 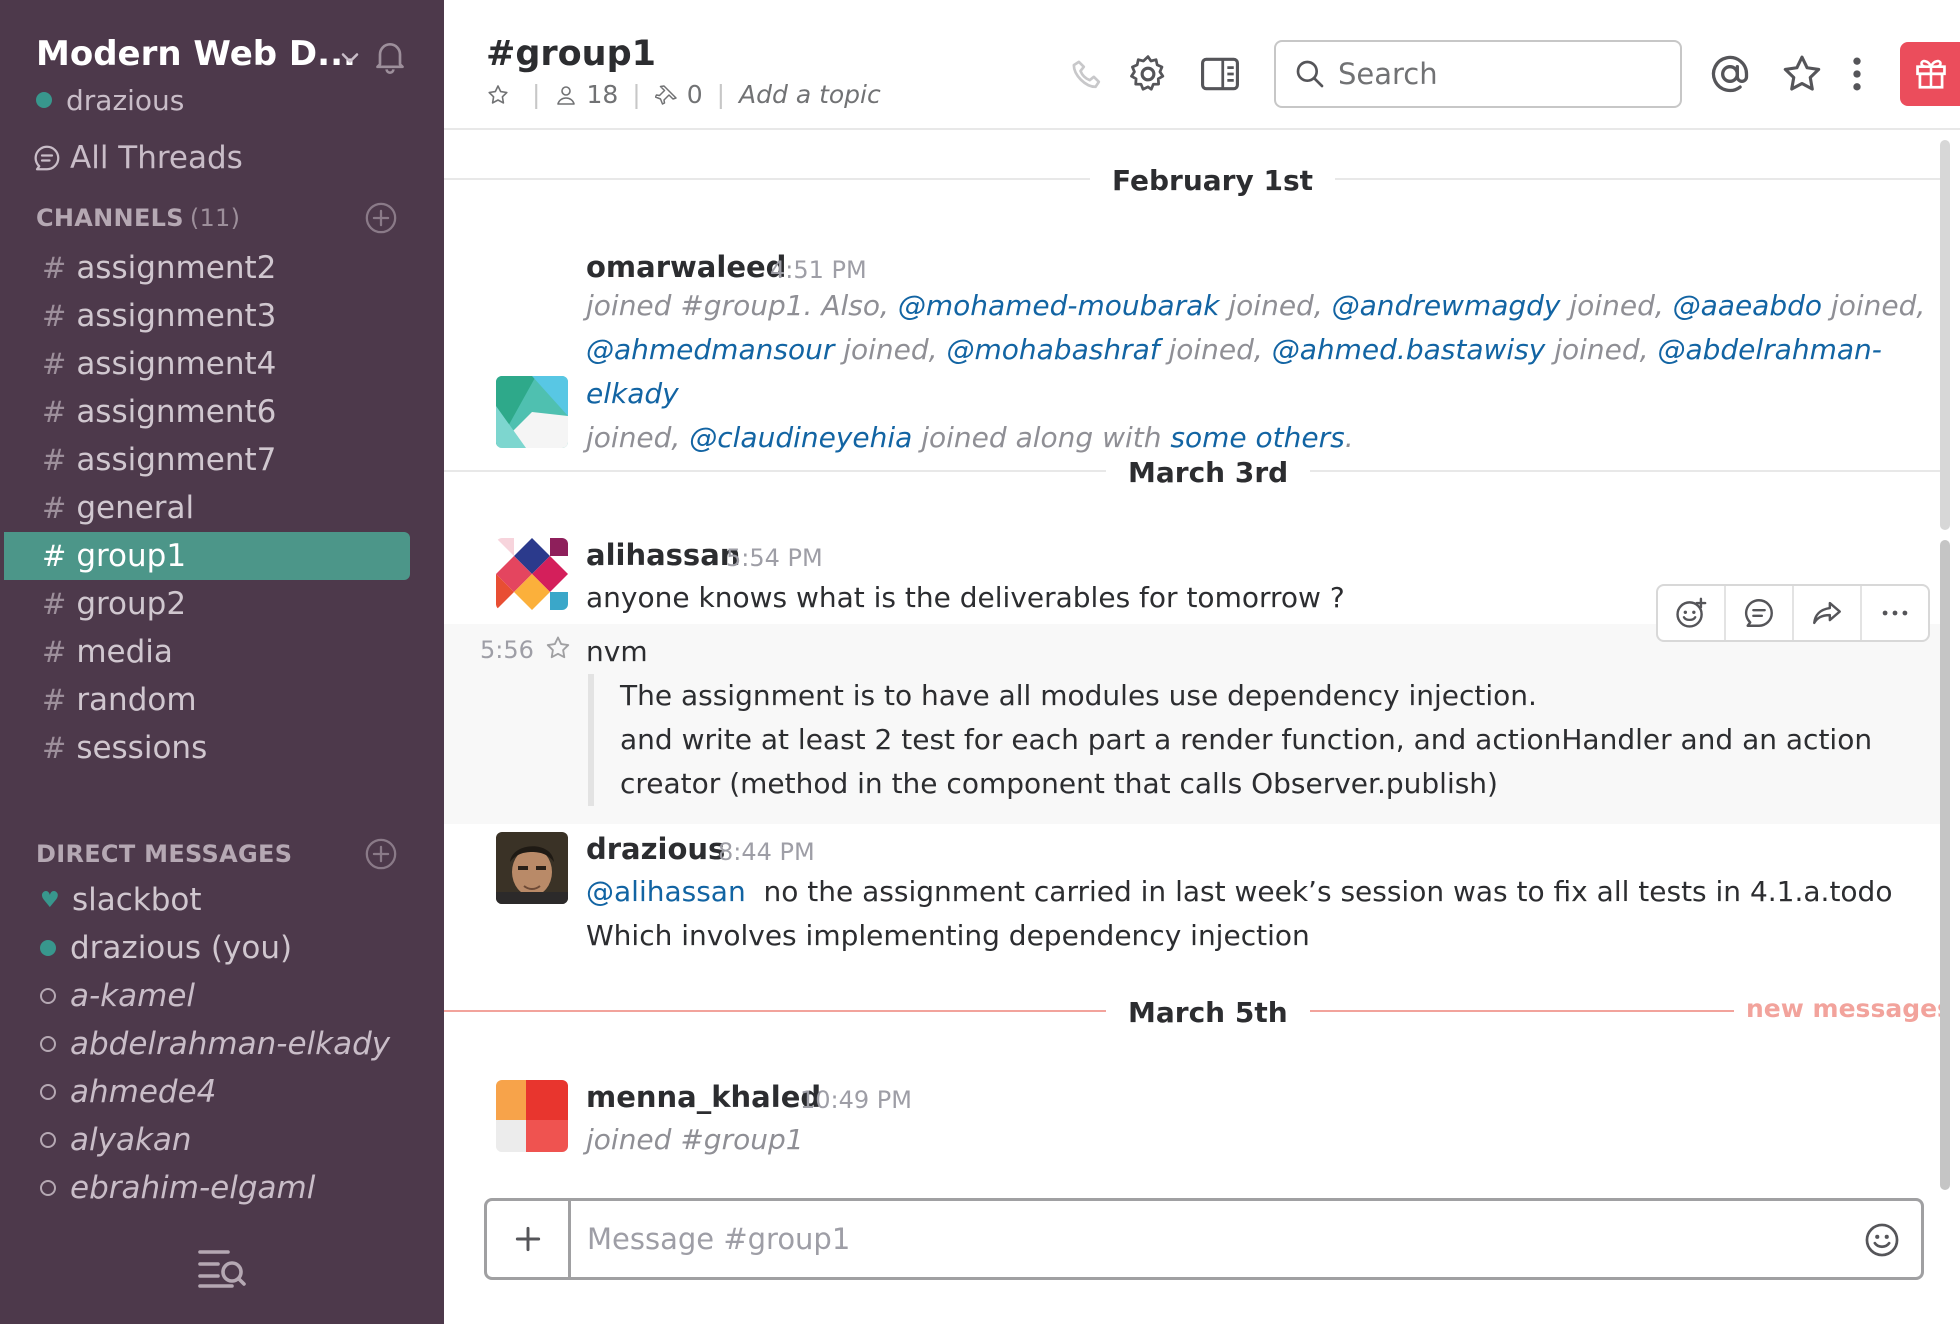 I want to click on more-vertical-icon, so click(x=1857, y=74).